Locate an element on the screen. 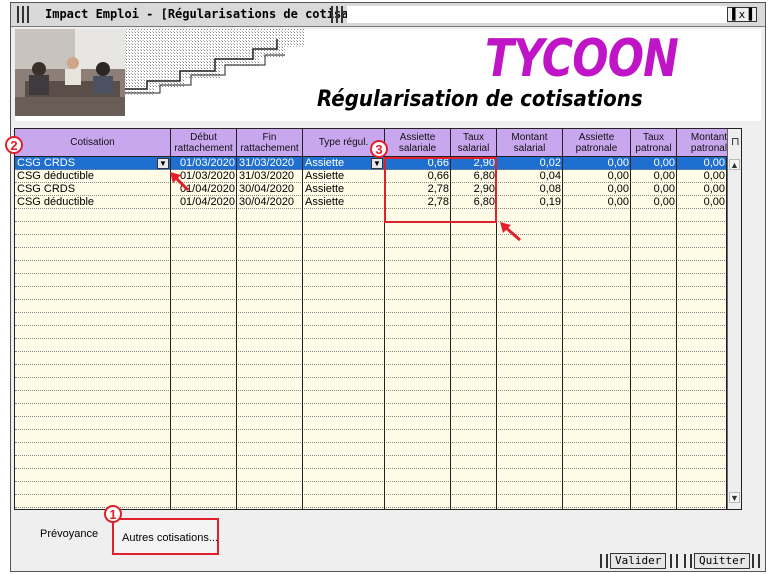 Image resolution: width=779 pixels, height=574 pixels. scroll-down-button: ▼ is located at coordinates (734, 497).